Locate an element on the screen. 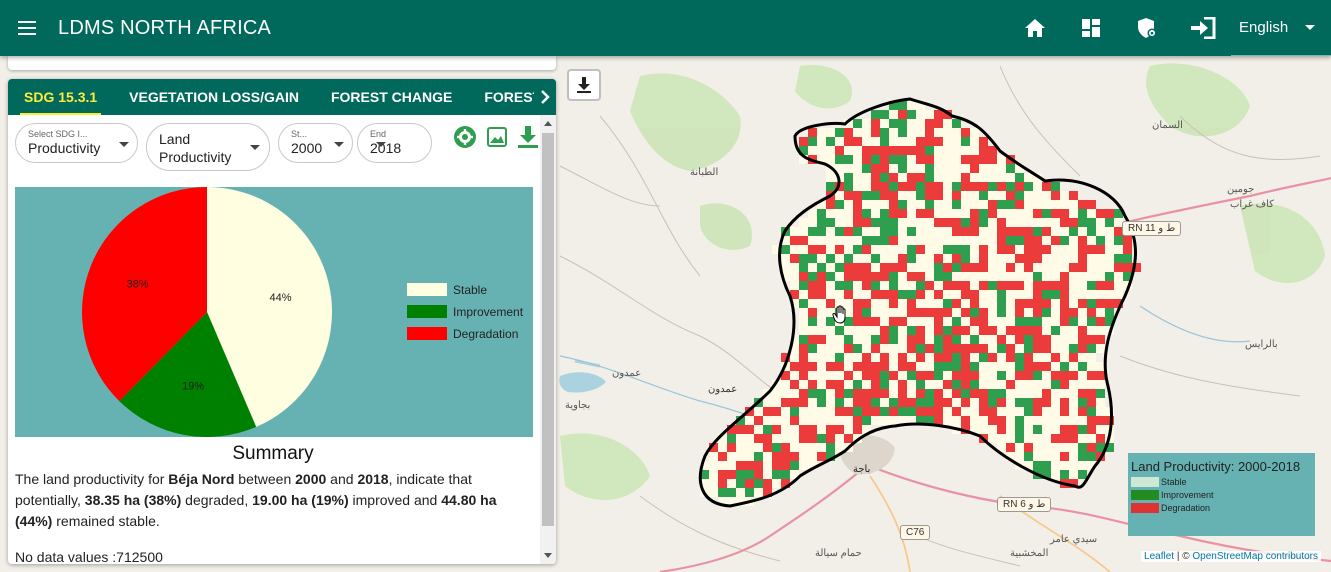 The height and width of the screenshot is (572, 1331). legend-swatch-stable is located at coordinates (1145, 482).